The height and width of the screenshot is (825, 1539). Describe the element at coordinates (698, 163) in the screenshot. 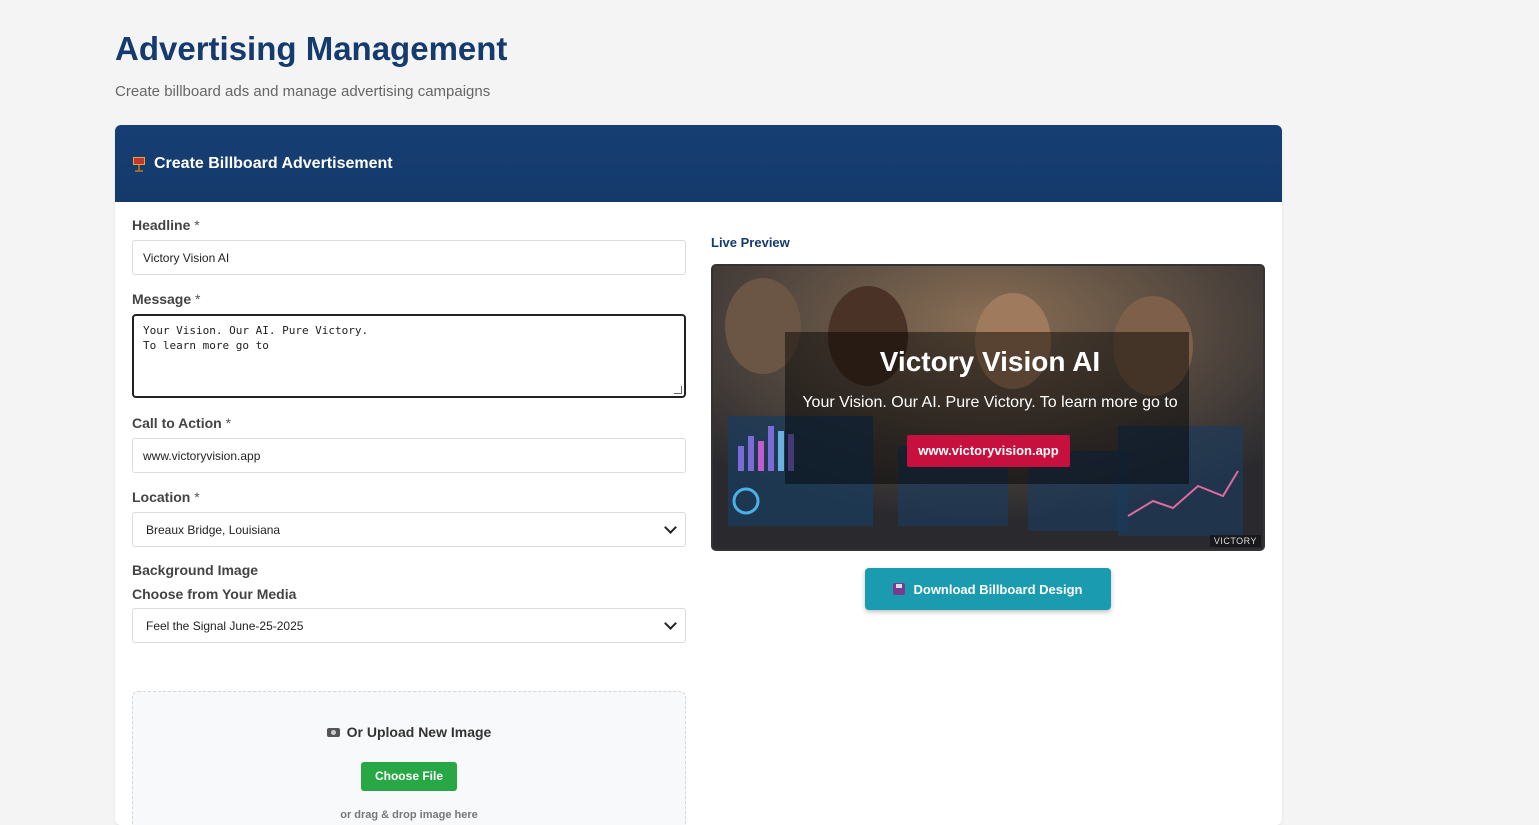

I see `card-header: Create Billboard Advertisement` at that location.